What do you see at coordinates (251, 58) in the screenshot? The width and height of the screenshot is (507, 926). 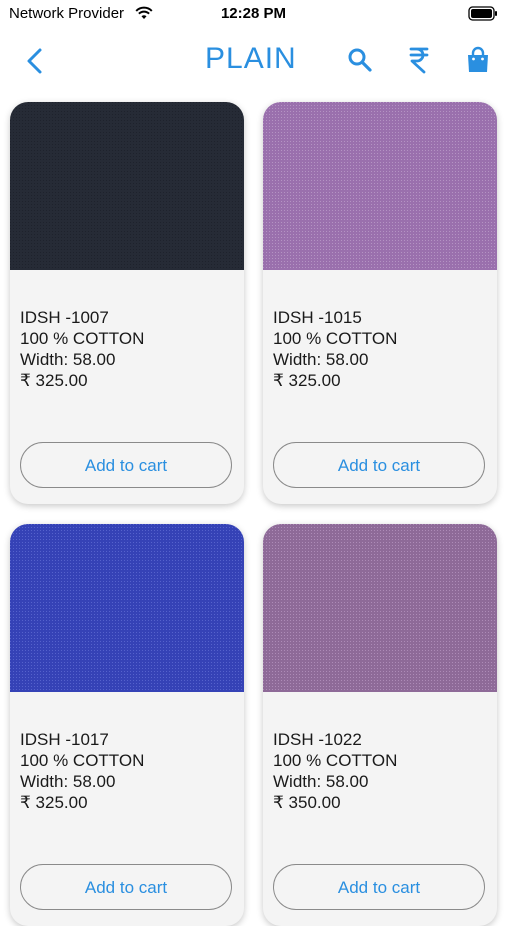 I see `page-title: PLAIN` at bounding box center [251, 58].